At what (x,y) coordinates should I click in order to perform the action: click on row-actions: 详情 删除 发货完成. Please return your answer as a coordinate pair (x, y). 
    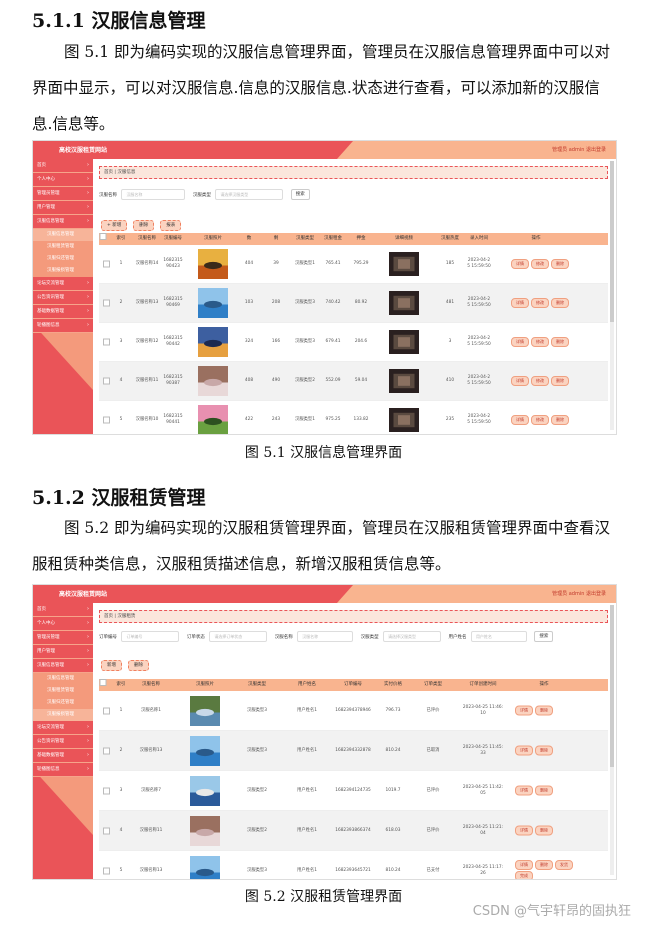
    Looking at the image, I should click on (547, 869).